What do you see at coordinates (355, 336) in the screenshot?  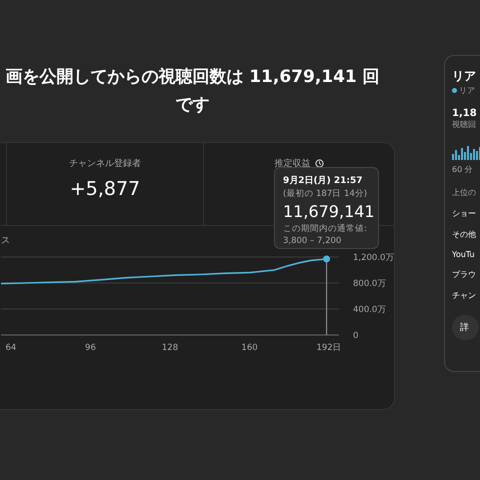 I see `axis-label: 0` at bounding box center [355, 336].